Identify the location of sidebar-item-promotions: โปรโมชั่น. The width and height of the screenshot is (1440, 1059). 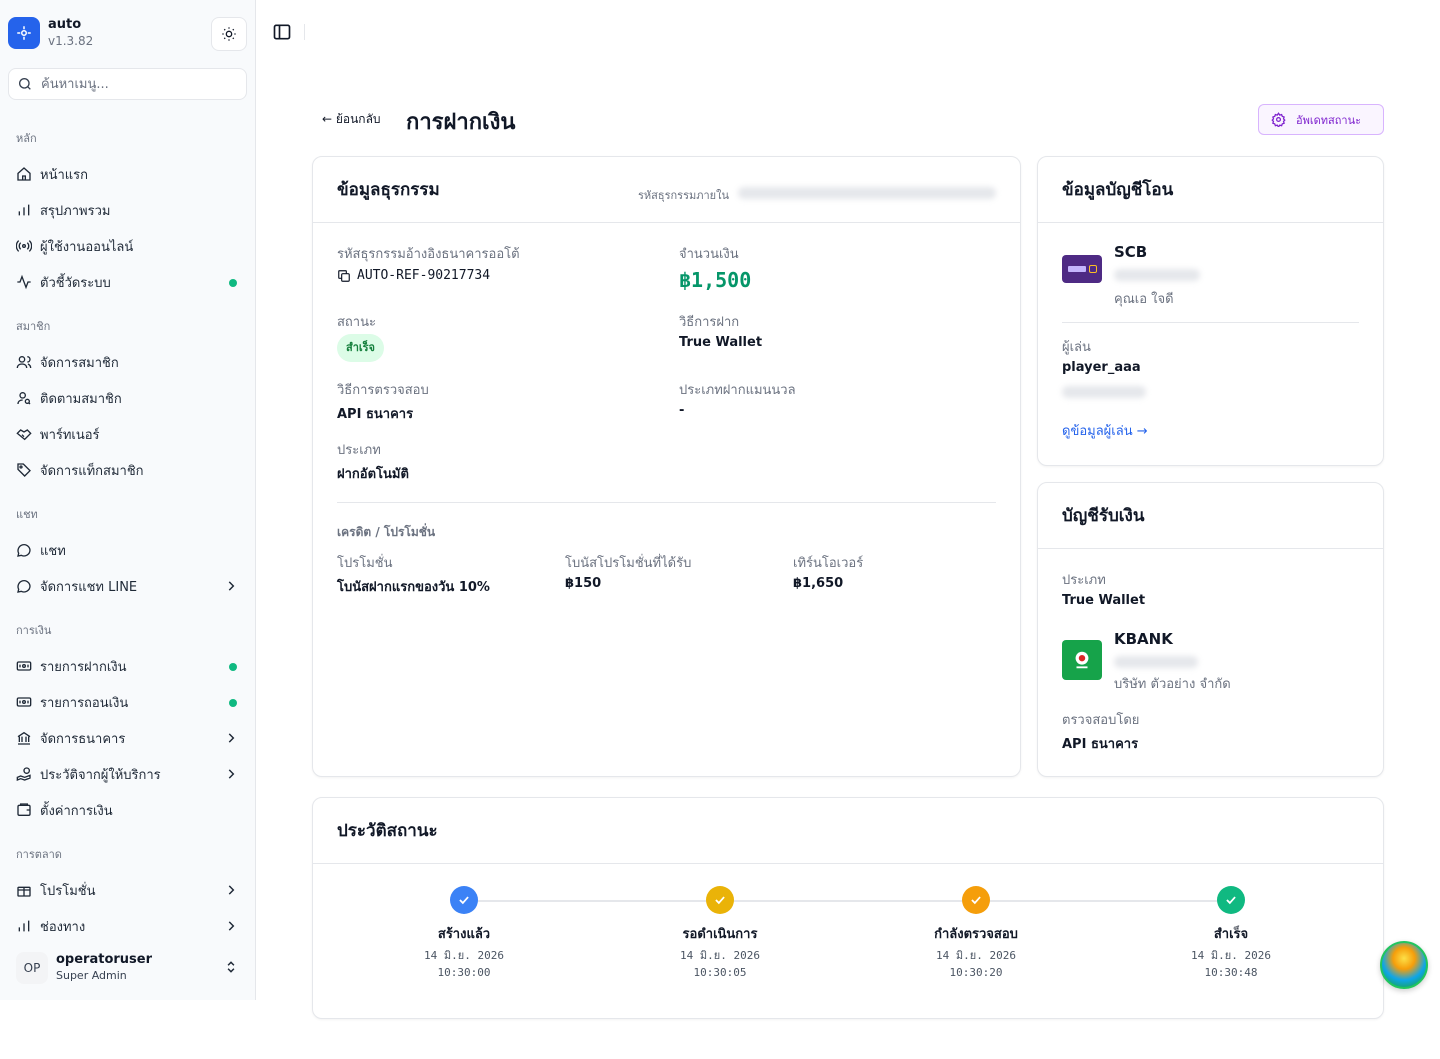
(127, 890).